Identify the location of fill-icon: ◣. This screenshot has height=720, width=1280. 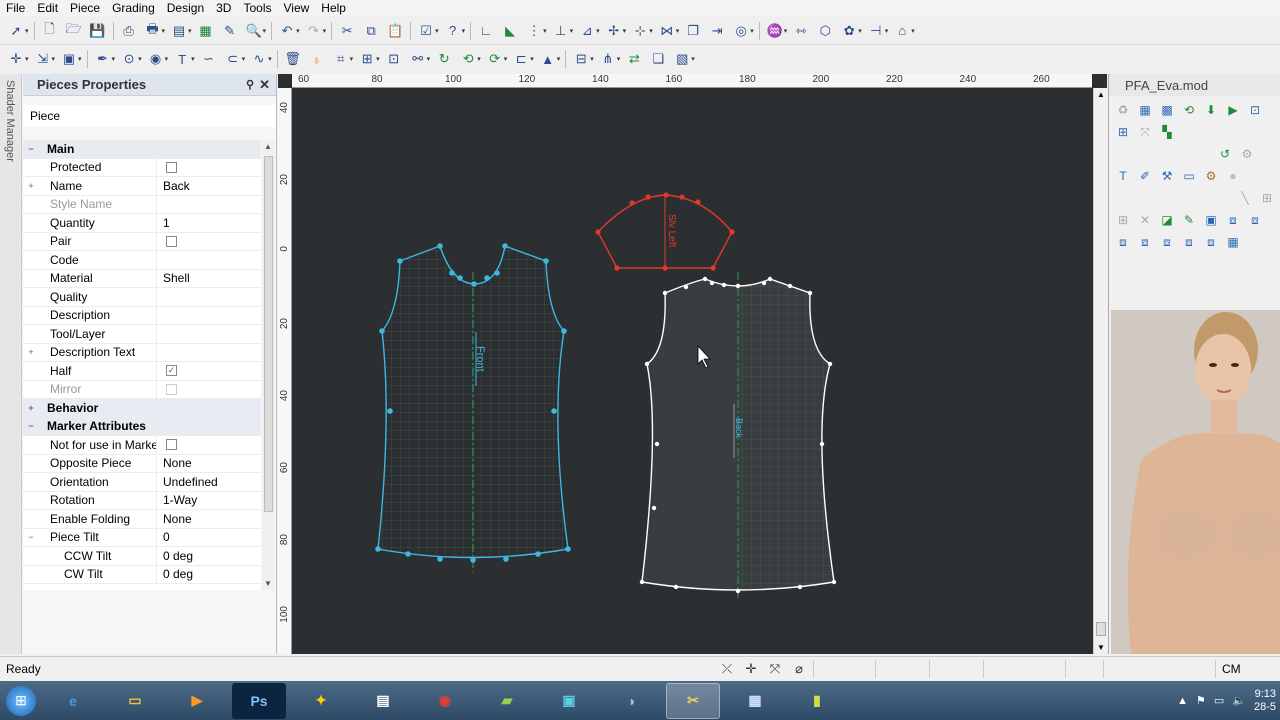
(510, 31).